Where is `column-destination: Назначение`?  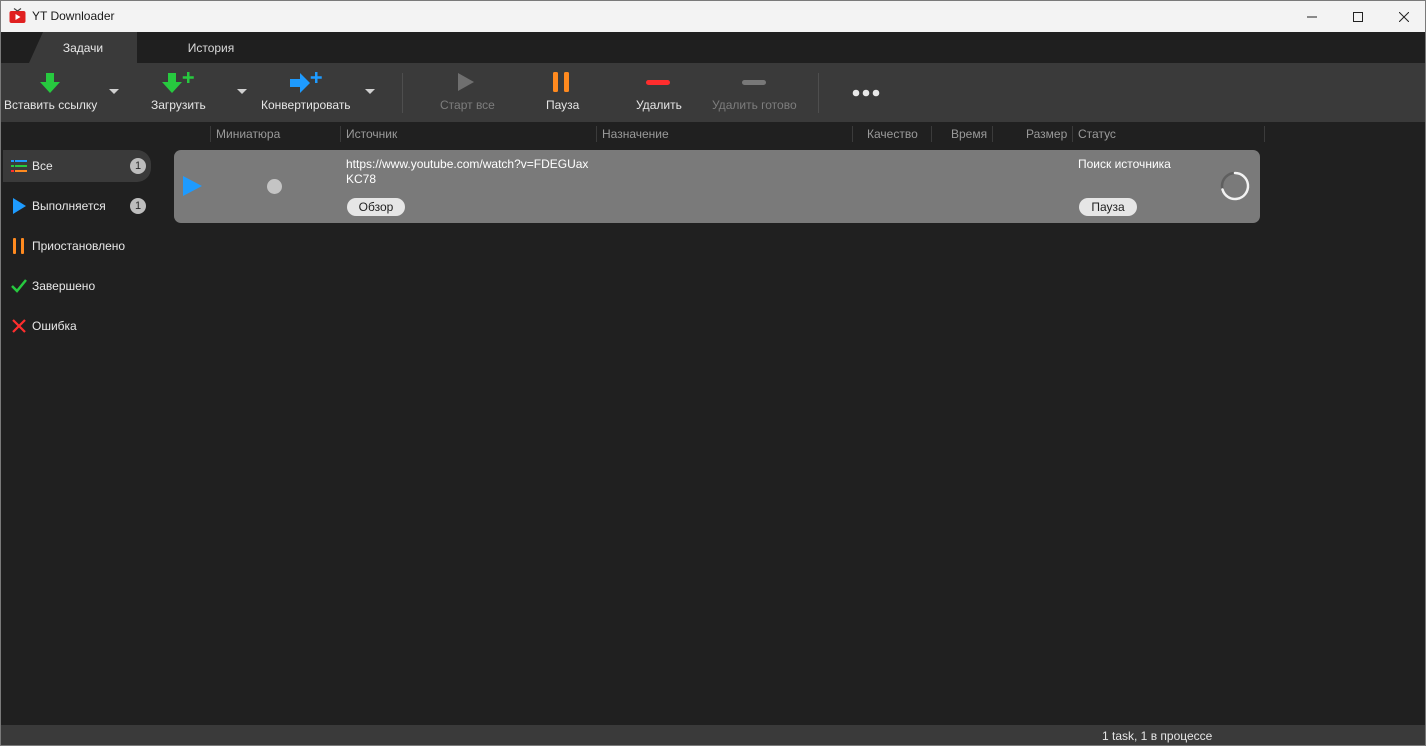 column-destination: Назначение is located at coordinates (635, 134).